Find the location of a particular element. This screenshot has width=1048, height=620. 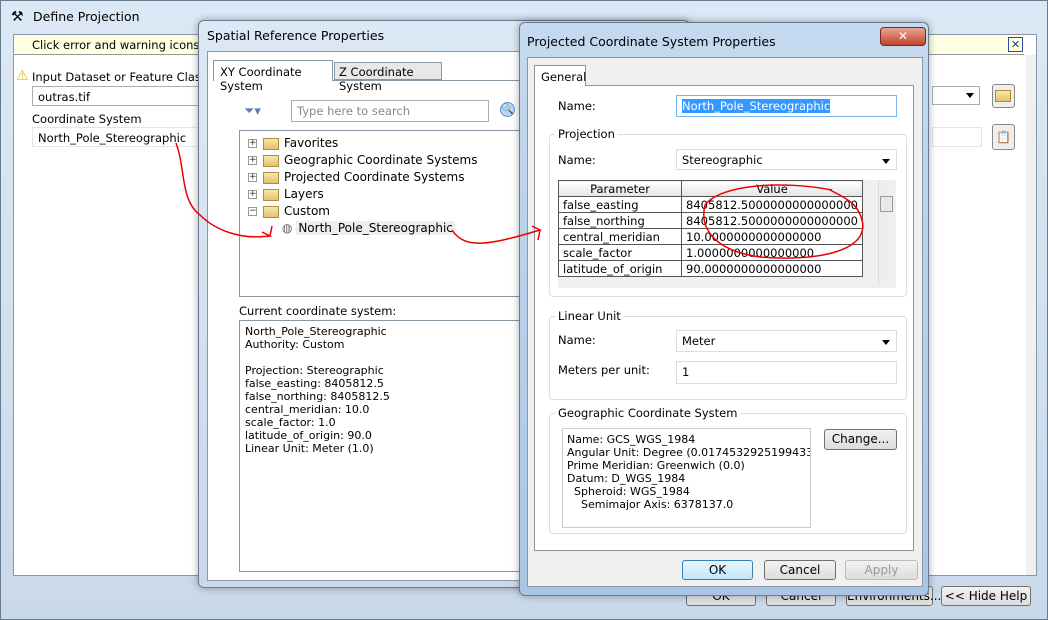

tab-xy: XY Coordinate System is located at coordinates (273, 76).